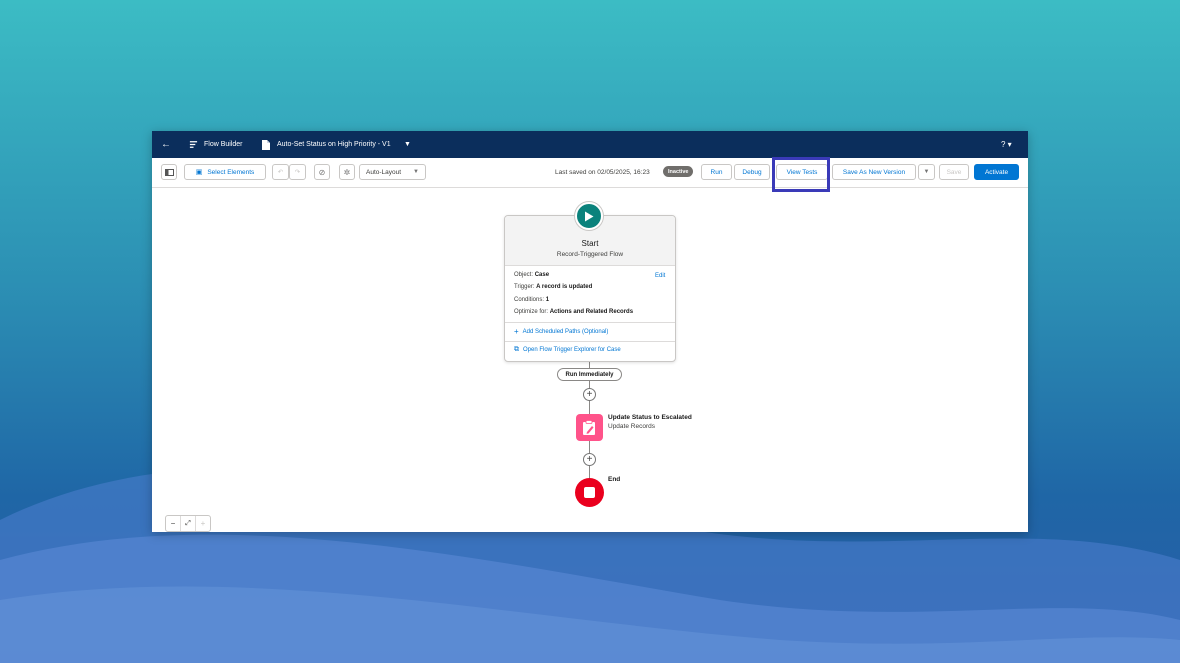 The height and width of the screenshot is (663, 1180). What do you see at coordinates (602, 172) in the screenshot?
I see `last-saved-text: Last saved on 02/05/2025, 16:23` at bounding box center [602, 172].